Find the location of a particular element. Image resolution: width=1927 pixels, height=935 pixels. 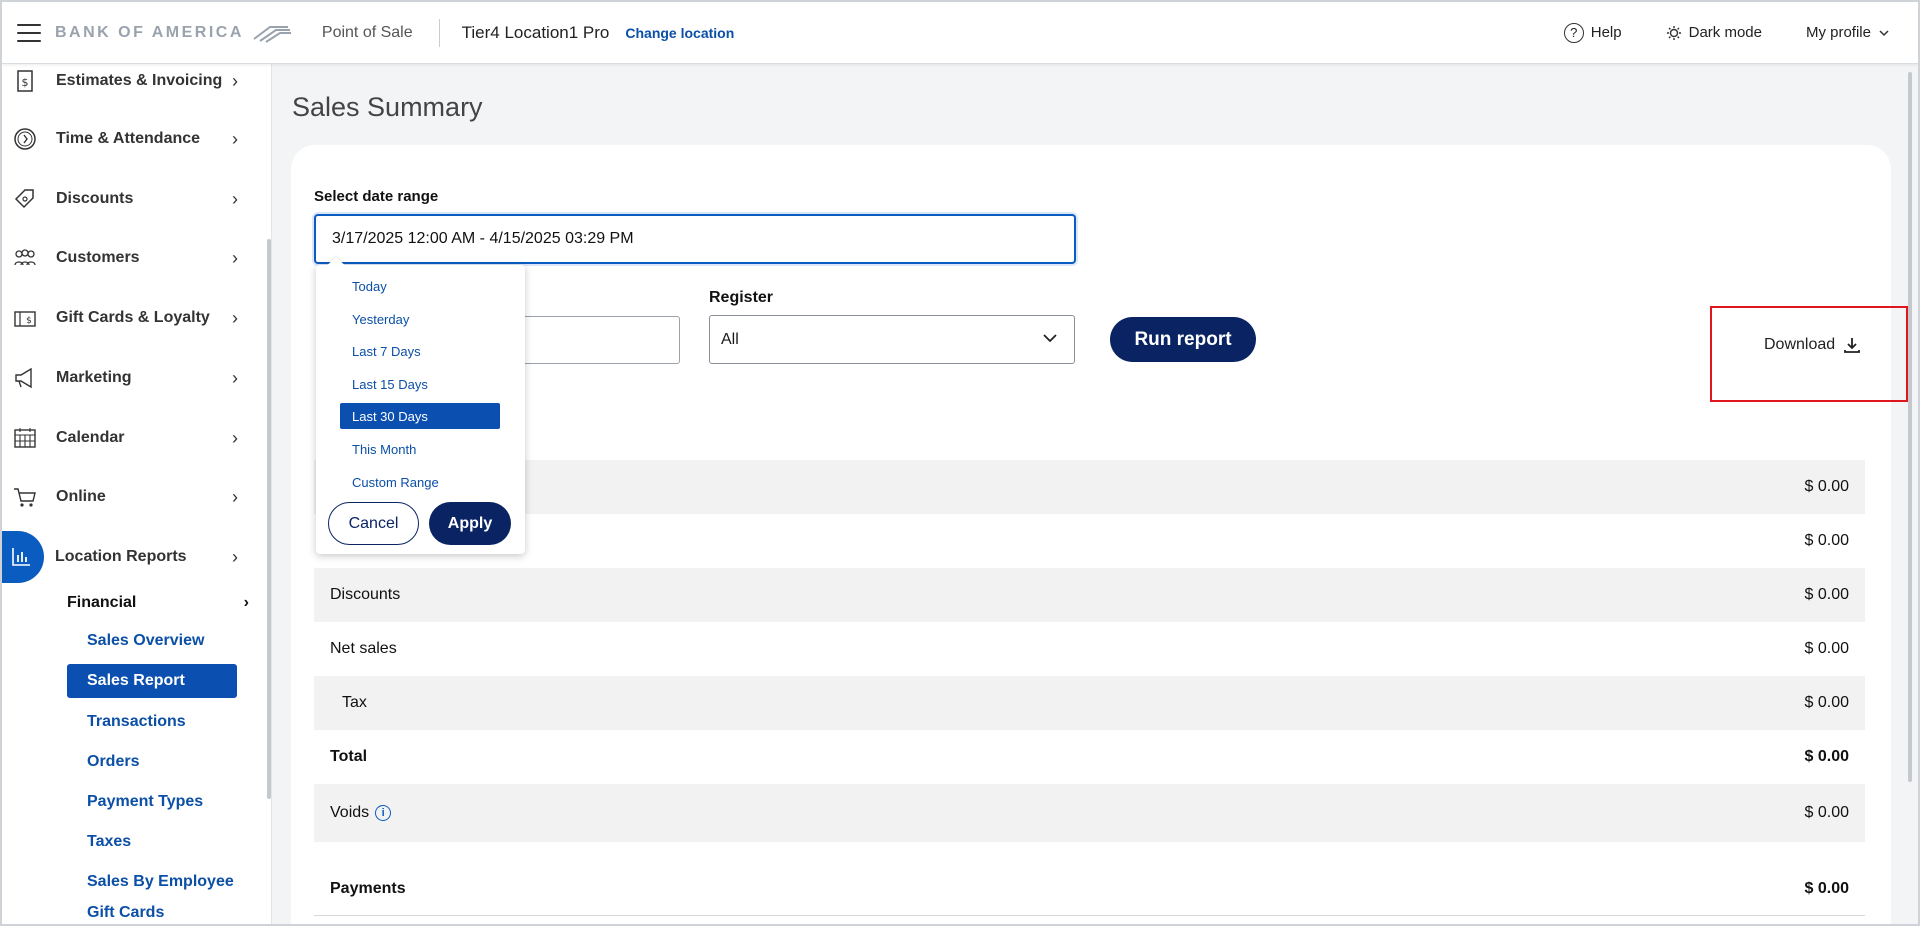

dark-mode-toggle: Dark mode is located at coordinates (1714, 32).